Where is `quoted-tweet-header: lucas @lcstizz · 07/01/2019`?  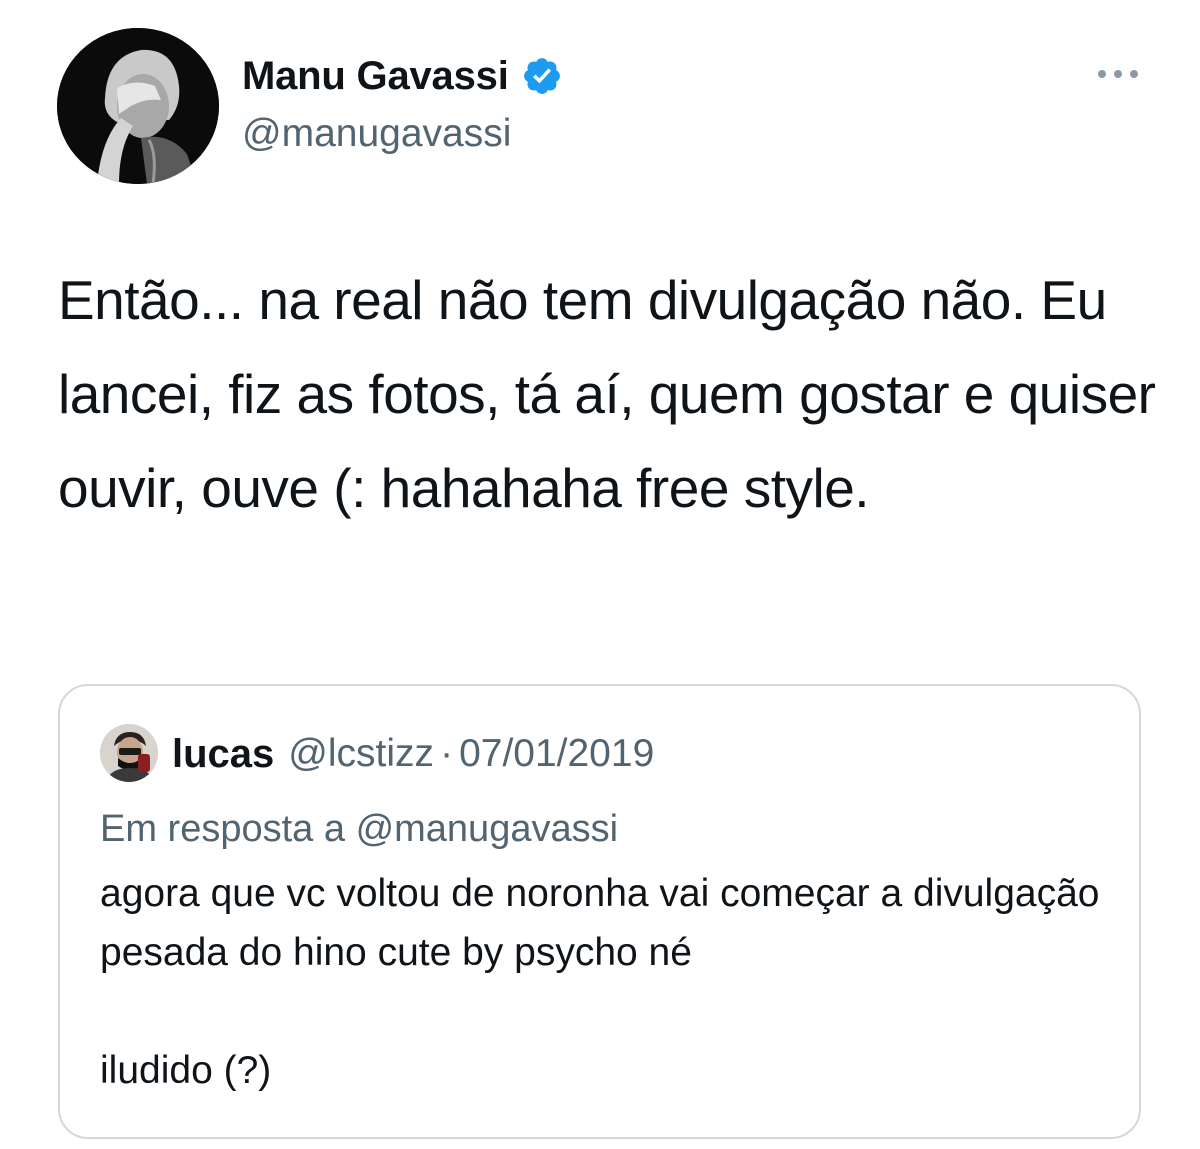
quoted-tweet-header: lucas @lcstizz · 07/01/2019 is located at coordinates (413, 754).